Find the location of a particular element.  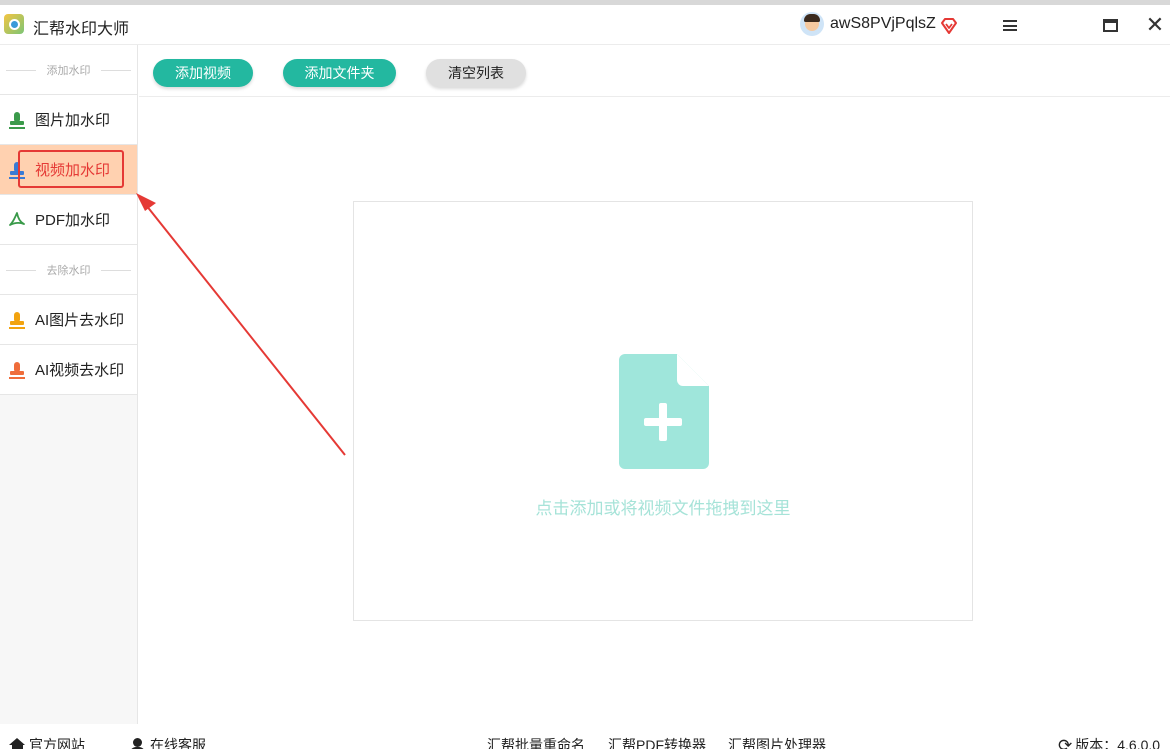

sidebar-item-video-watermark: 视频加水印 is located at coordinates (68, 170).